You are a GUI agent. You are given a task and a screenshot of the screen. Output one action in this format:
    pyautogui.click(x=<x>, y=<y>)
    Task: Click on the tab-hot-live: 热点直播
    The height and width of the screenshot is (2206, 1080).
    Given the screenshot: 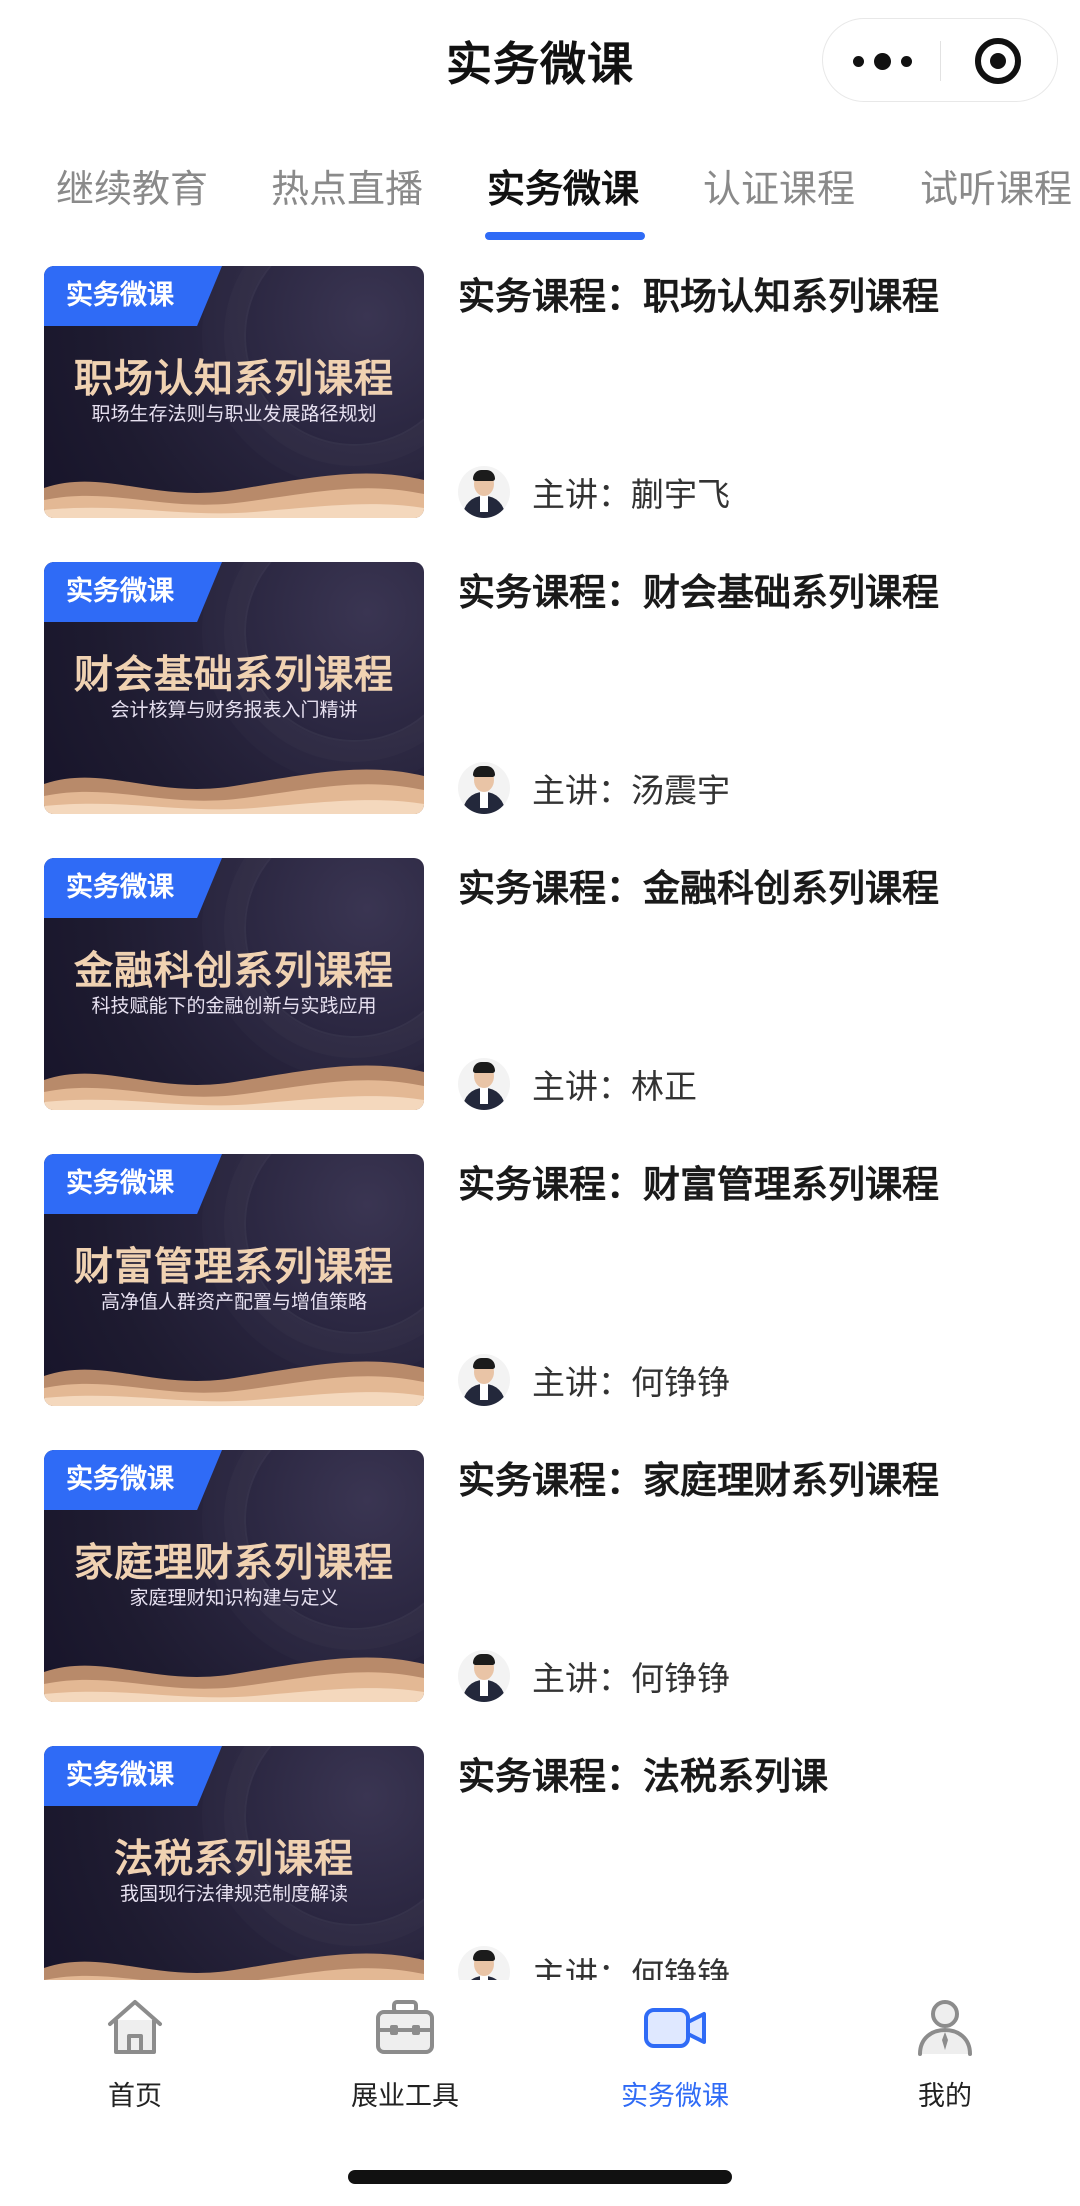 What is the action you would take?
    pyautogui.click(x=347, y=185)
    